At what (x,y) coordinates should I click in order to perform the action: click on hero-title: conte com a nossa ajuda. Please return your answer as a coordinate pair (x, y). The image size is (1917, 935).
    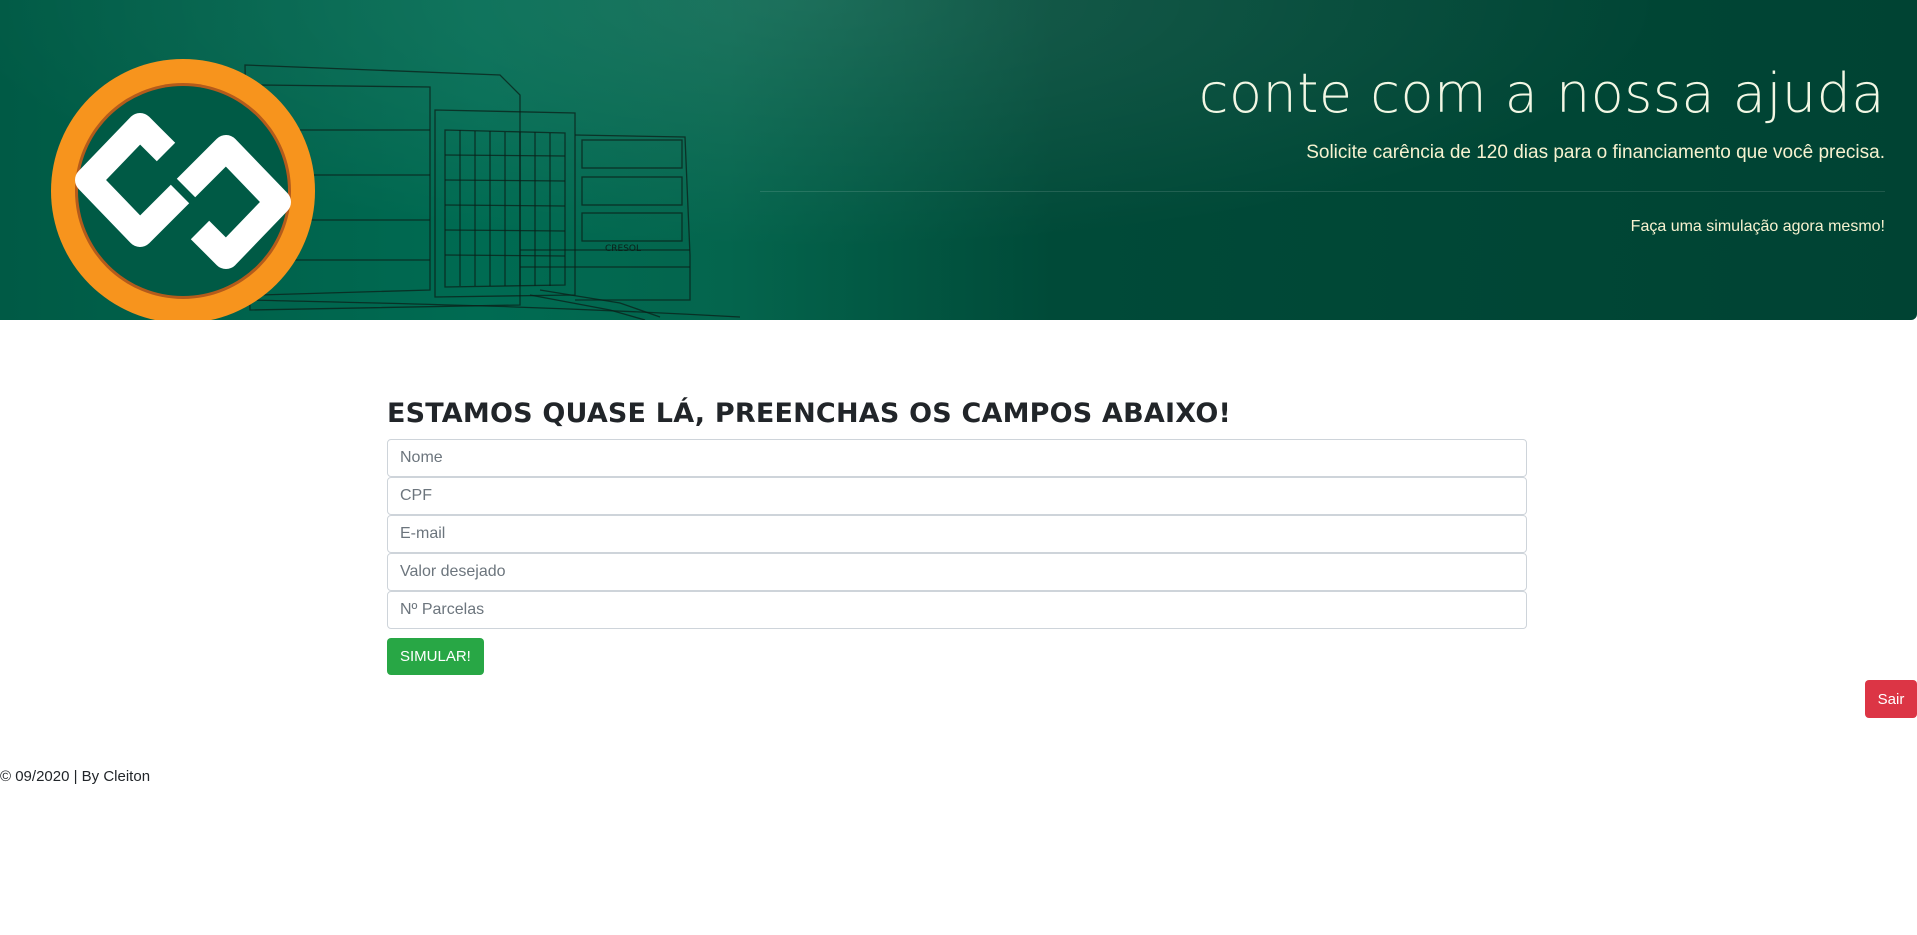
    Looking at the image, I should click on (1541, 93).